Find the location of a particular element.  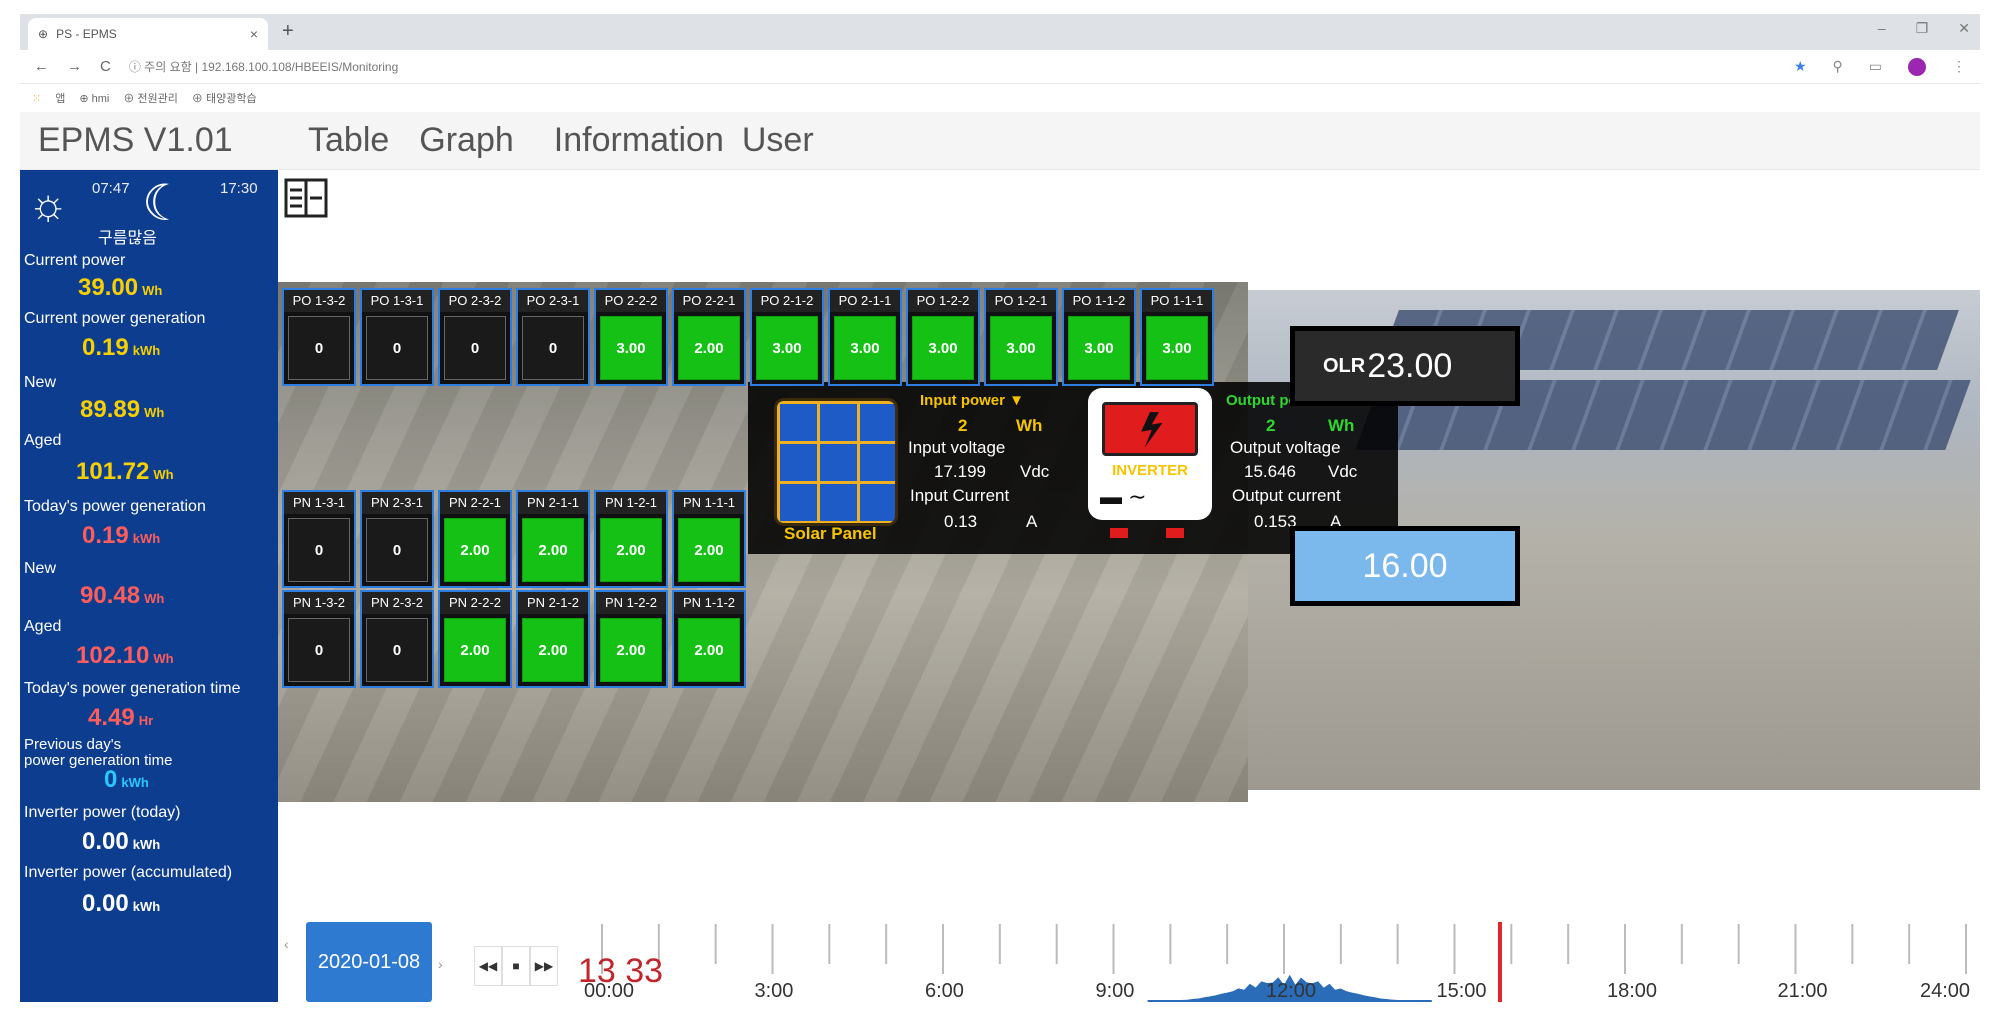

panel-tile-label: PO 1-2-2 is located at coordinates (943, 301).